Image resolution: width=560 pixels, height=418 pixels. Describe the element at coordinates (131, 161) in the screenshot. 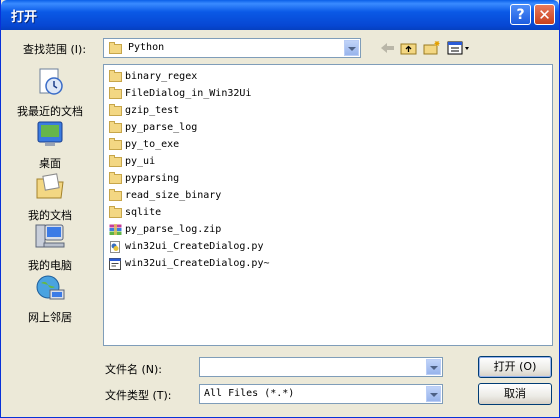

I see `list-item: py_ui` at that location.